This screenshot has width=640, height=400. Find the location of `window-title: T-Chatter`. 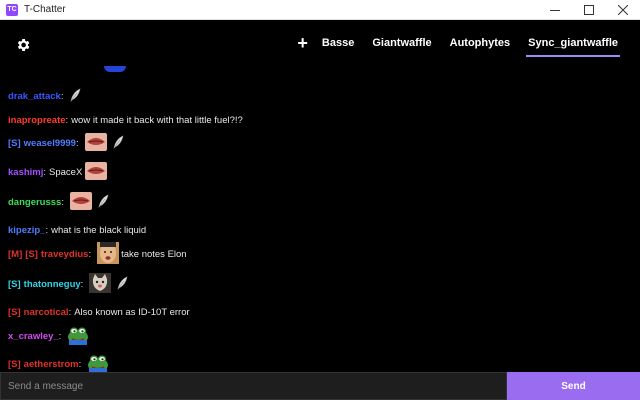

window-title: T-Chatter is located at coordinates (45, 9).